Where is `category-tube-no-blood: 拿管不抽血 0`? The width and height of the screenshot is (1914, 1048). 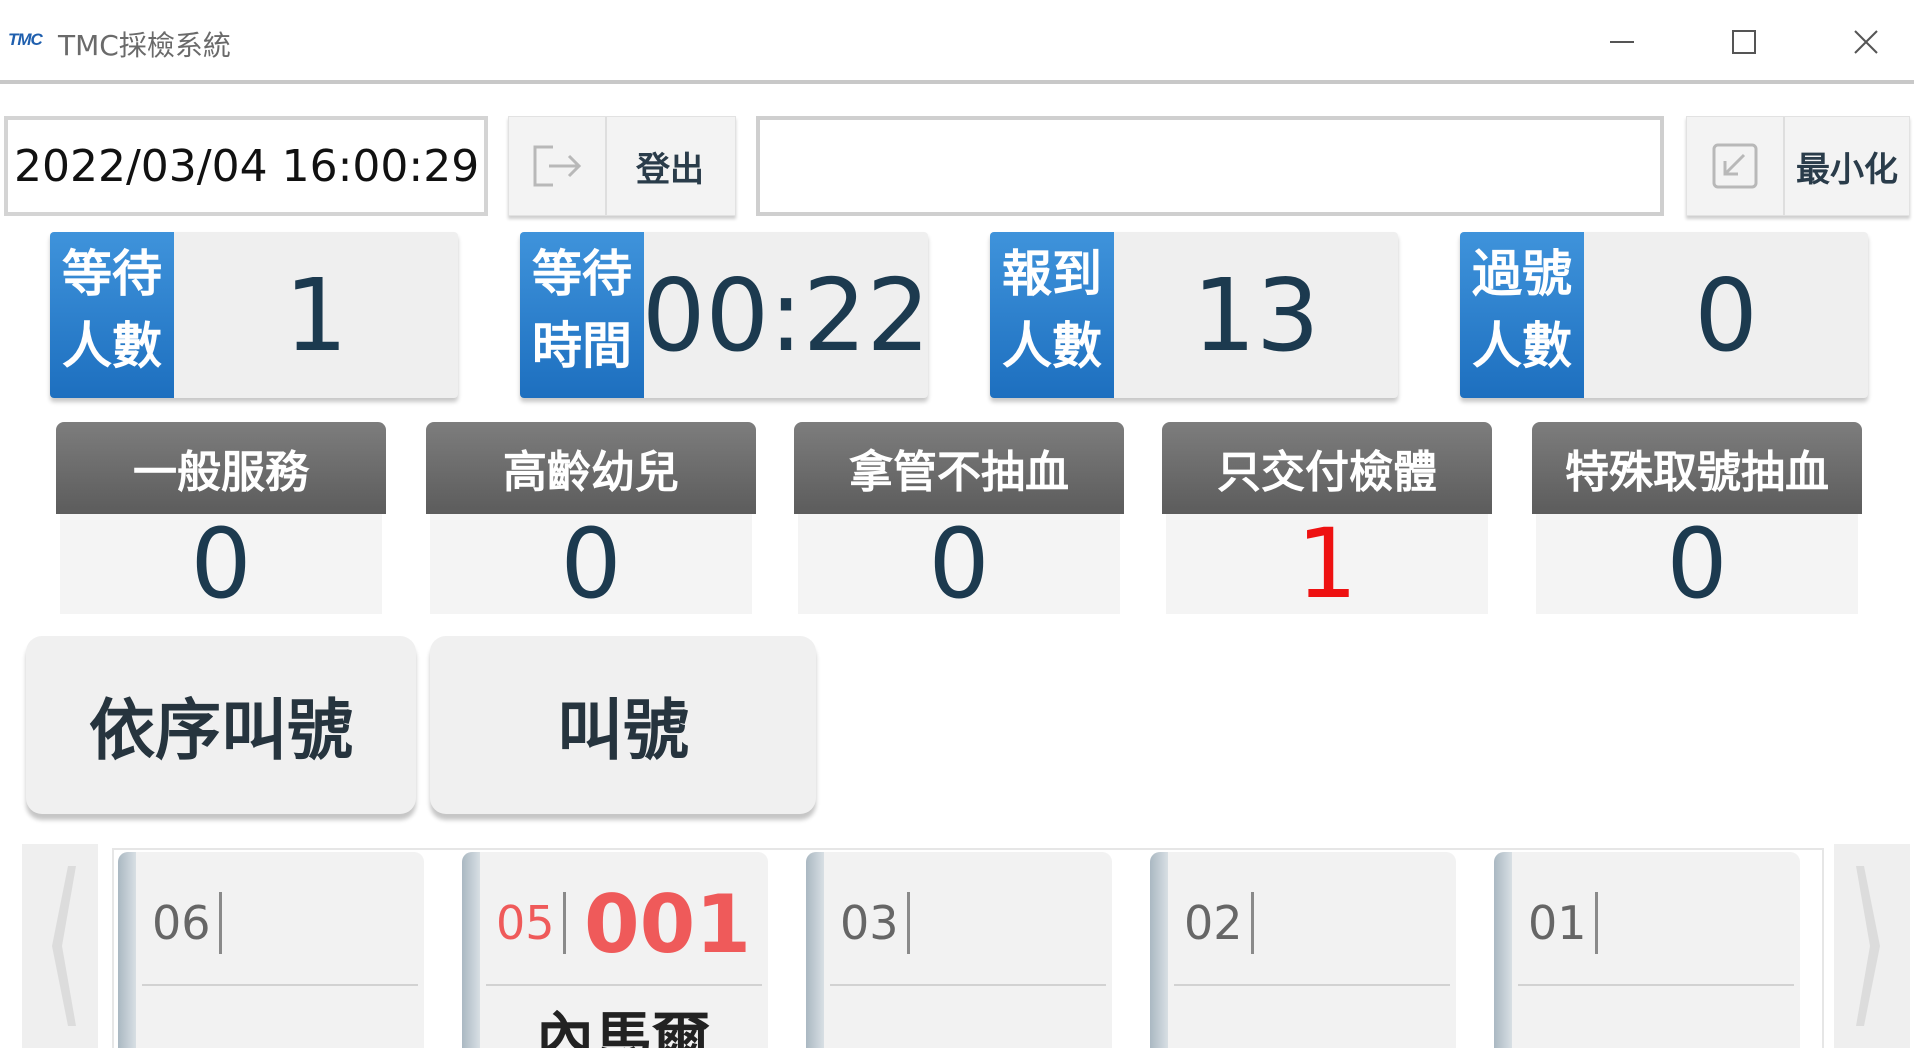 category-tube-no-blood: 拿管不抽血 0 is located at coordinates (959, 521).